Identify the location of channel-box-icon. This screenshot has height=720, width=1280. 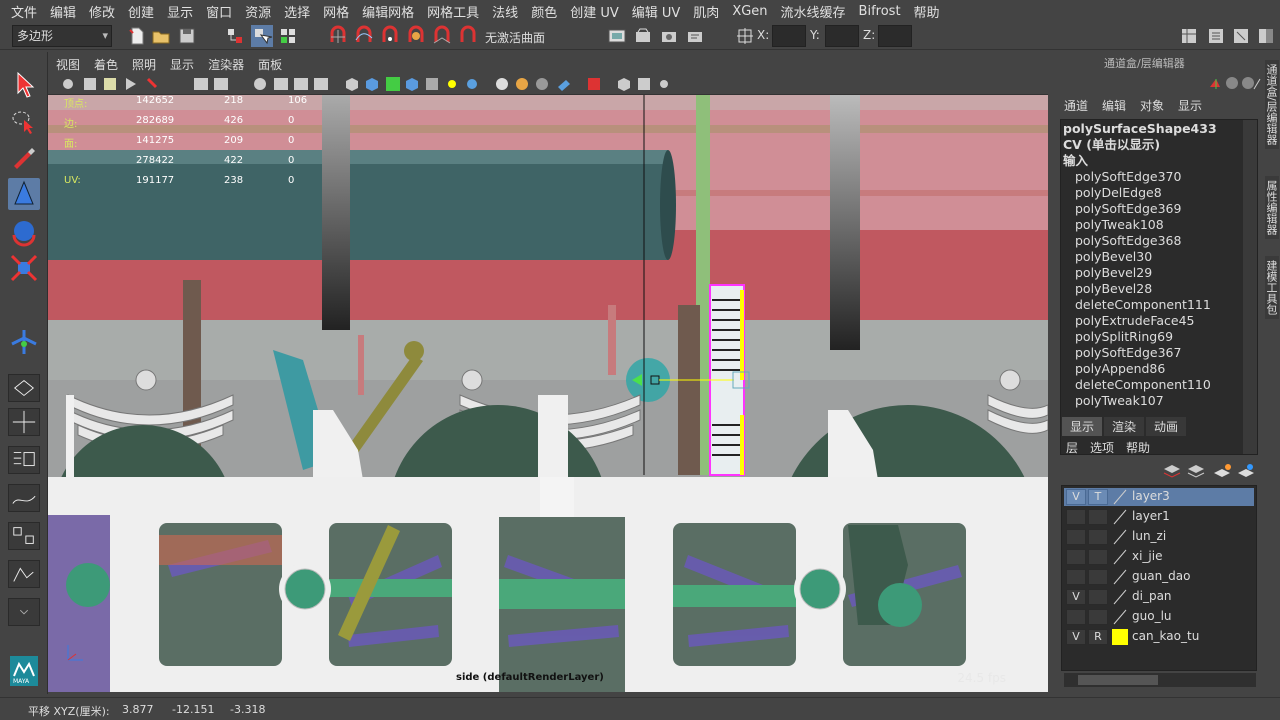
(1266, 36).